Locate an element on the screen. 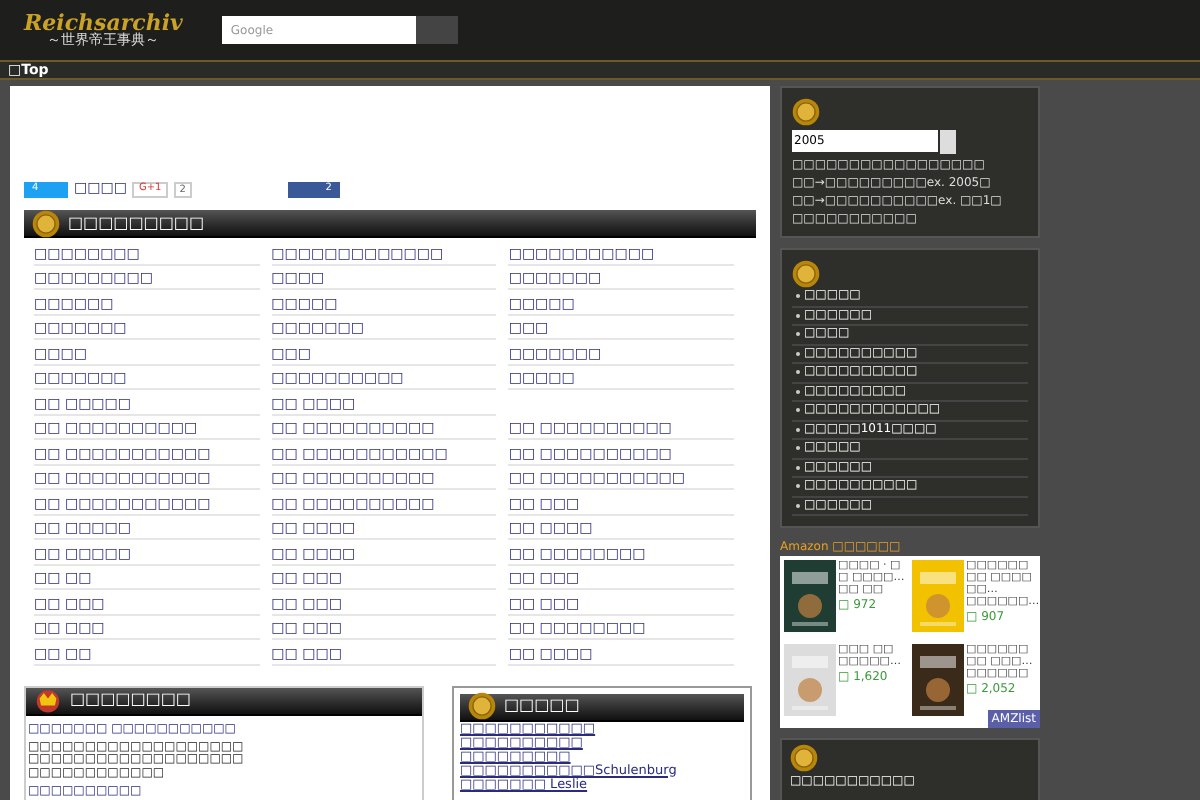 This screenshot has height=800, width=1200. section-title: □□□□□□□□ is located at coordinates (130, 700).